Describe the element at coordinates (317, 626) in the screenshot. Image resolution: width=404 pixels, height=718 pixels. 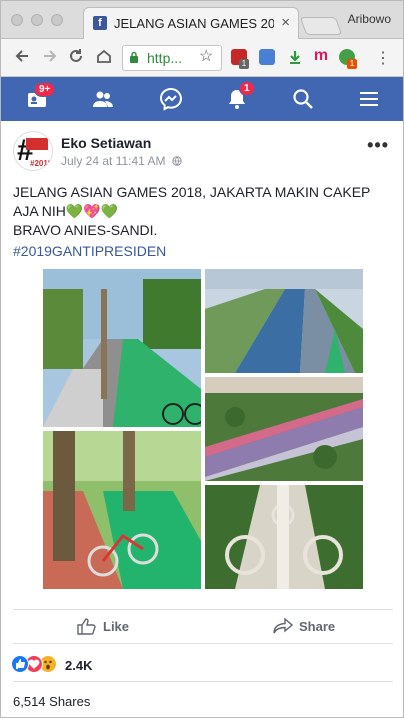
I see `share-label: Share` at that location.